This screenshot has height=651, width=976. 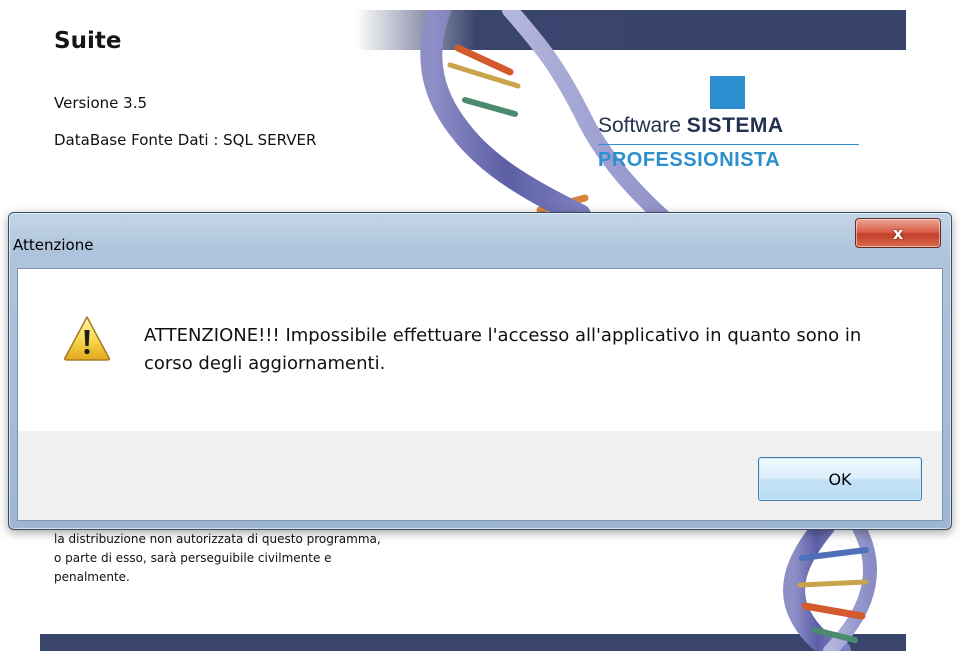 I want to click on legal-line: penalmente., so click(x=92, y=577).